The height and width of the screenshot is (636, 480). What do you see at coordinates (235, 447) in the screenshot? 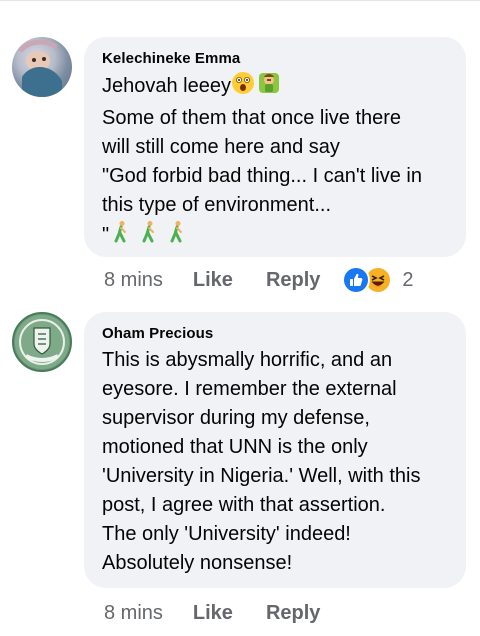
I see `comment-line: motioned that UNN is the only` at bounding box center [235, 447].